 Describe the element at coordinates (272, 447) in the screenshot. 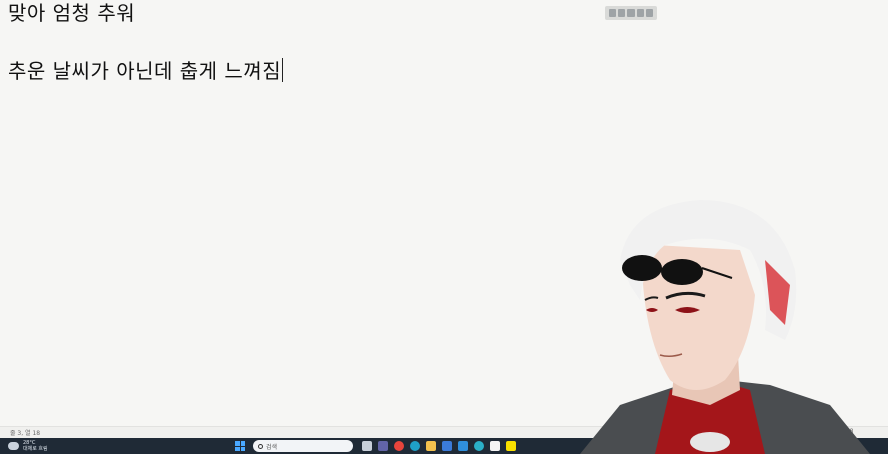

I see `search-placeholder: 검색` at that location.